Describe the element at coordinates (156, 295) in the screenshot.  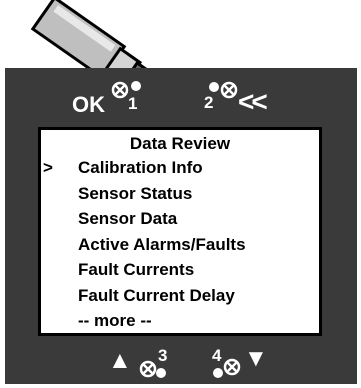
I see `menu-item-label: Fault Current Delay` at that location.